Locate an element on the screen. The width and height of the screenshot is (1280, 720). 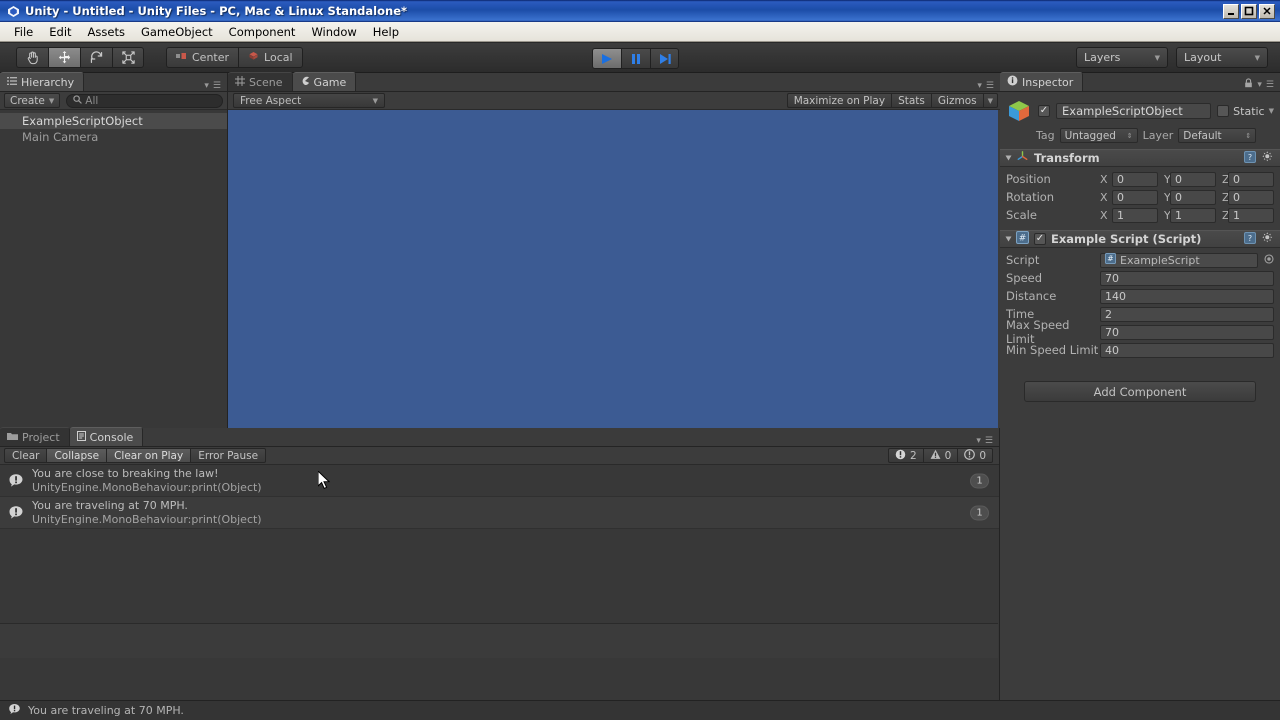
gizmos-dropdown-arrow: ▼ is located at coordinates (990, 100).